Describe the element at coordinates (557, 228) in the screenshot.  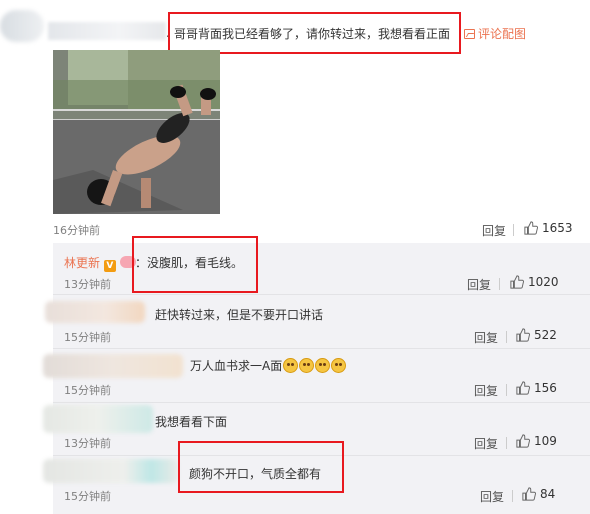
I see `main-like-count: 1653` at that location.